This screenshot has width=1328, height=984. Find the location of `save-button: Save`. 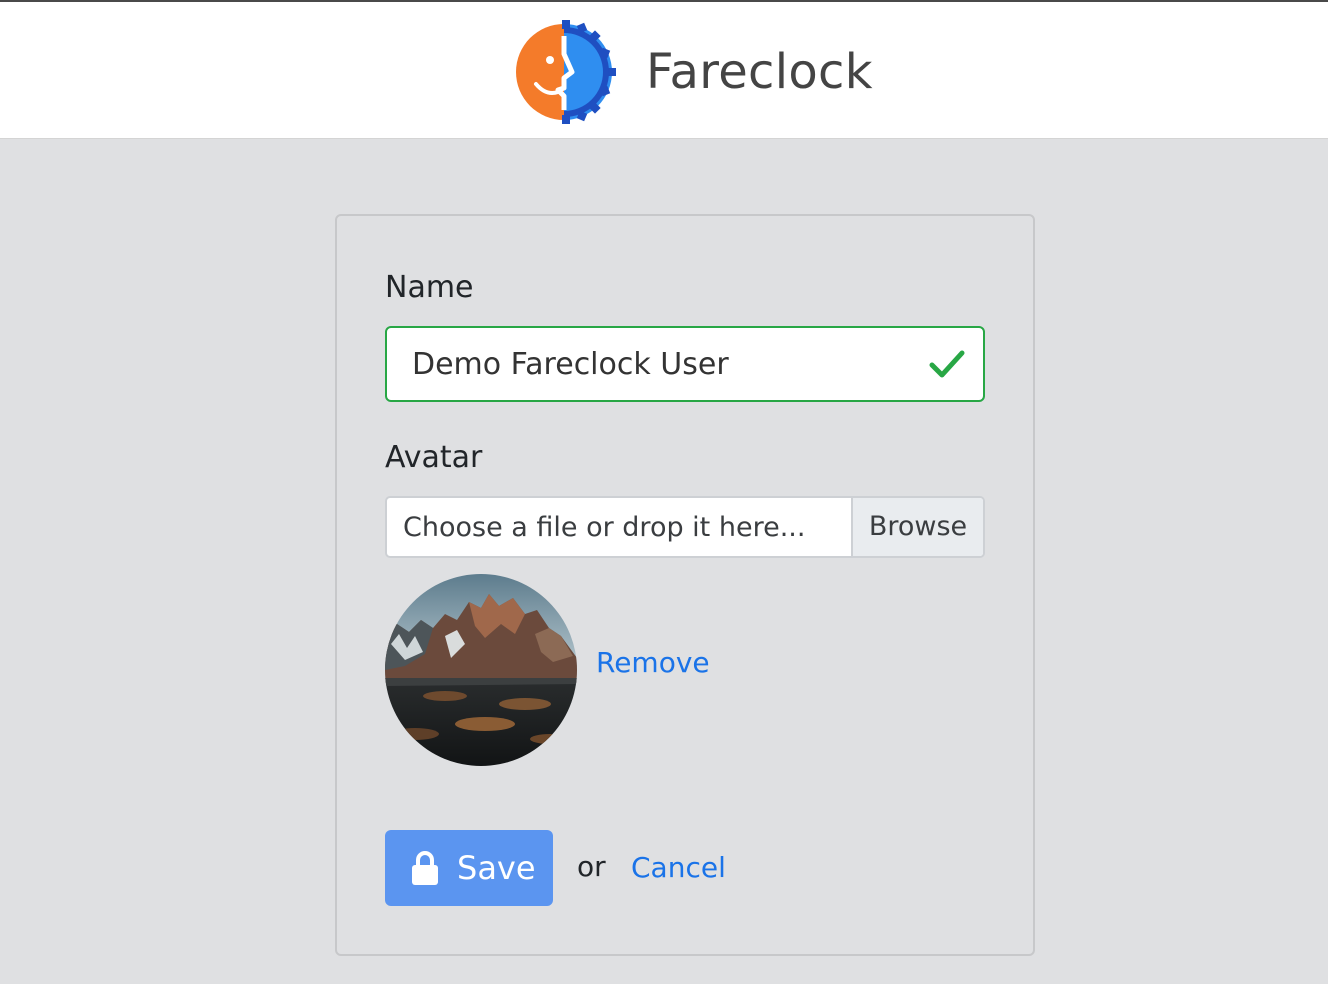

save-button: Save is located at coordinates (469, 868).